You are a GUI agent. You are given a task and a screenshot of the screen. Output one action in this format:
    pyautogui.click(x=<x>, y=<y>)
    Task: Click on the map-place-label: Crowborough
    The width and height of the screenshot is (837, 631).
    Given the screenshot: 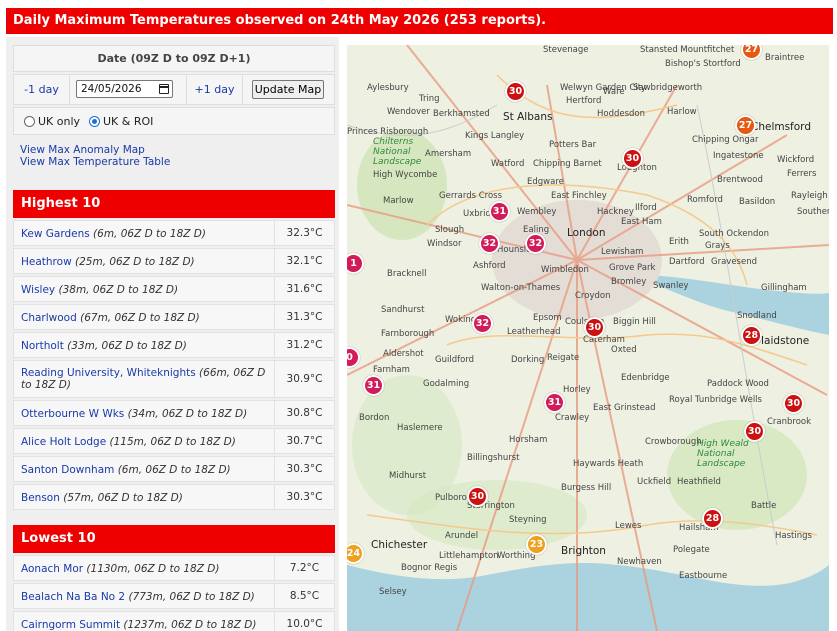 What is the action you would take?
    pyautogui.click(x=673, y=442)
    